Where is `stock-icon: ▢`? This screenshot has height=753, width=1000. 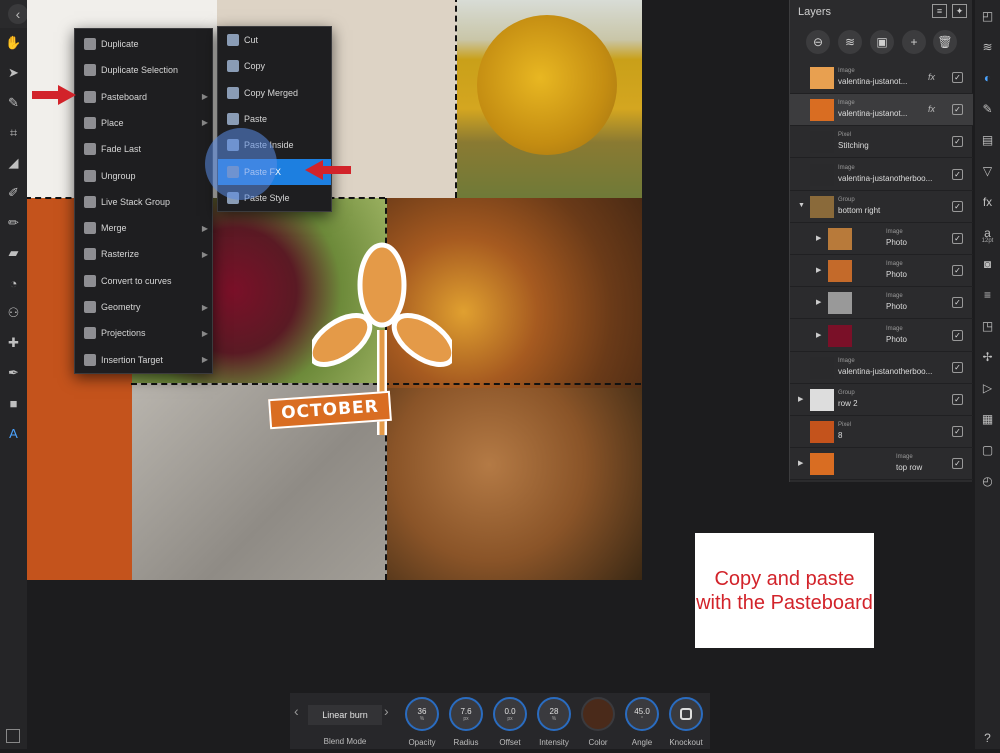
stock-icon: ▢ is located at coordinates (987, 449).